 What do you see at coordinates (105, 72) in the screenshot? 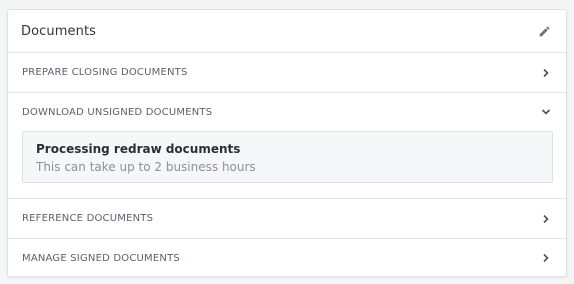
I see `section-label: PREPARE CLOSING DOCUMENTS` at bounding box center [105, 72].